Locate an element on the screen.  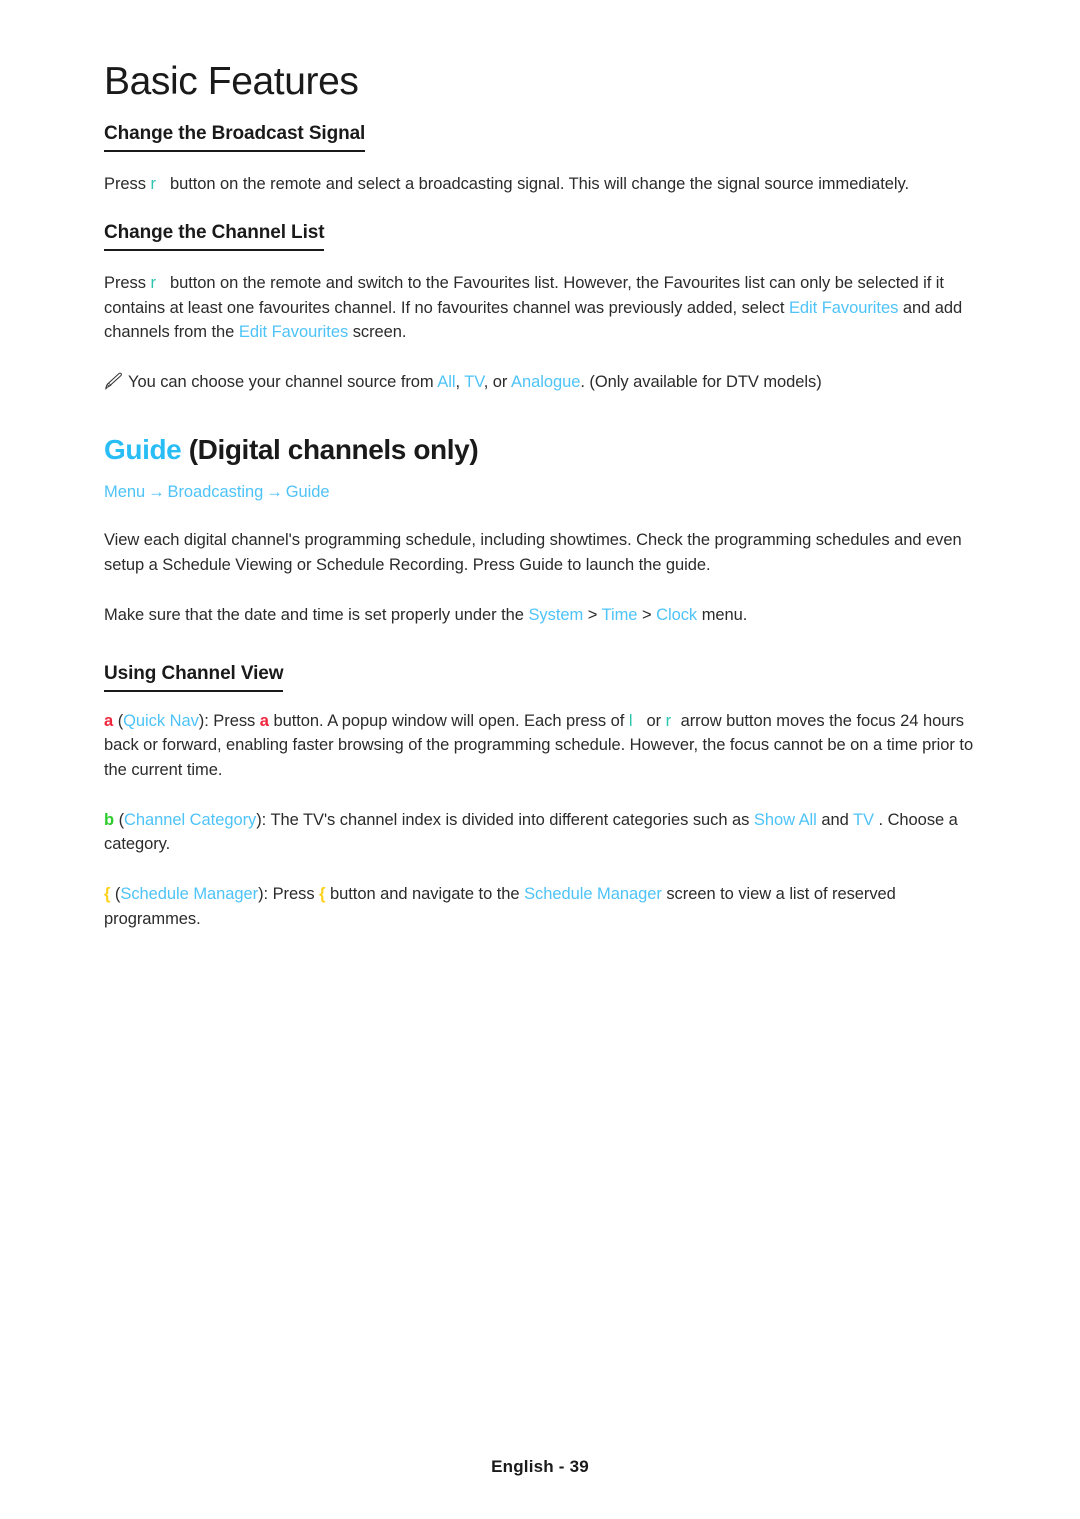
text-clock-2: menu. is located at coordinates (724, 614).